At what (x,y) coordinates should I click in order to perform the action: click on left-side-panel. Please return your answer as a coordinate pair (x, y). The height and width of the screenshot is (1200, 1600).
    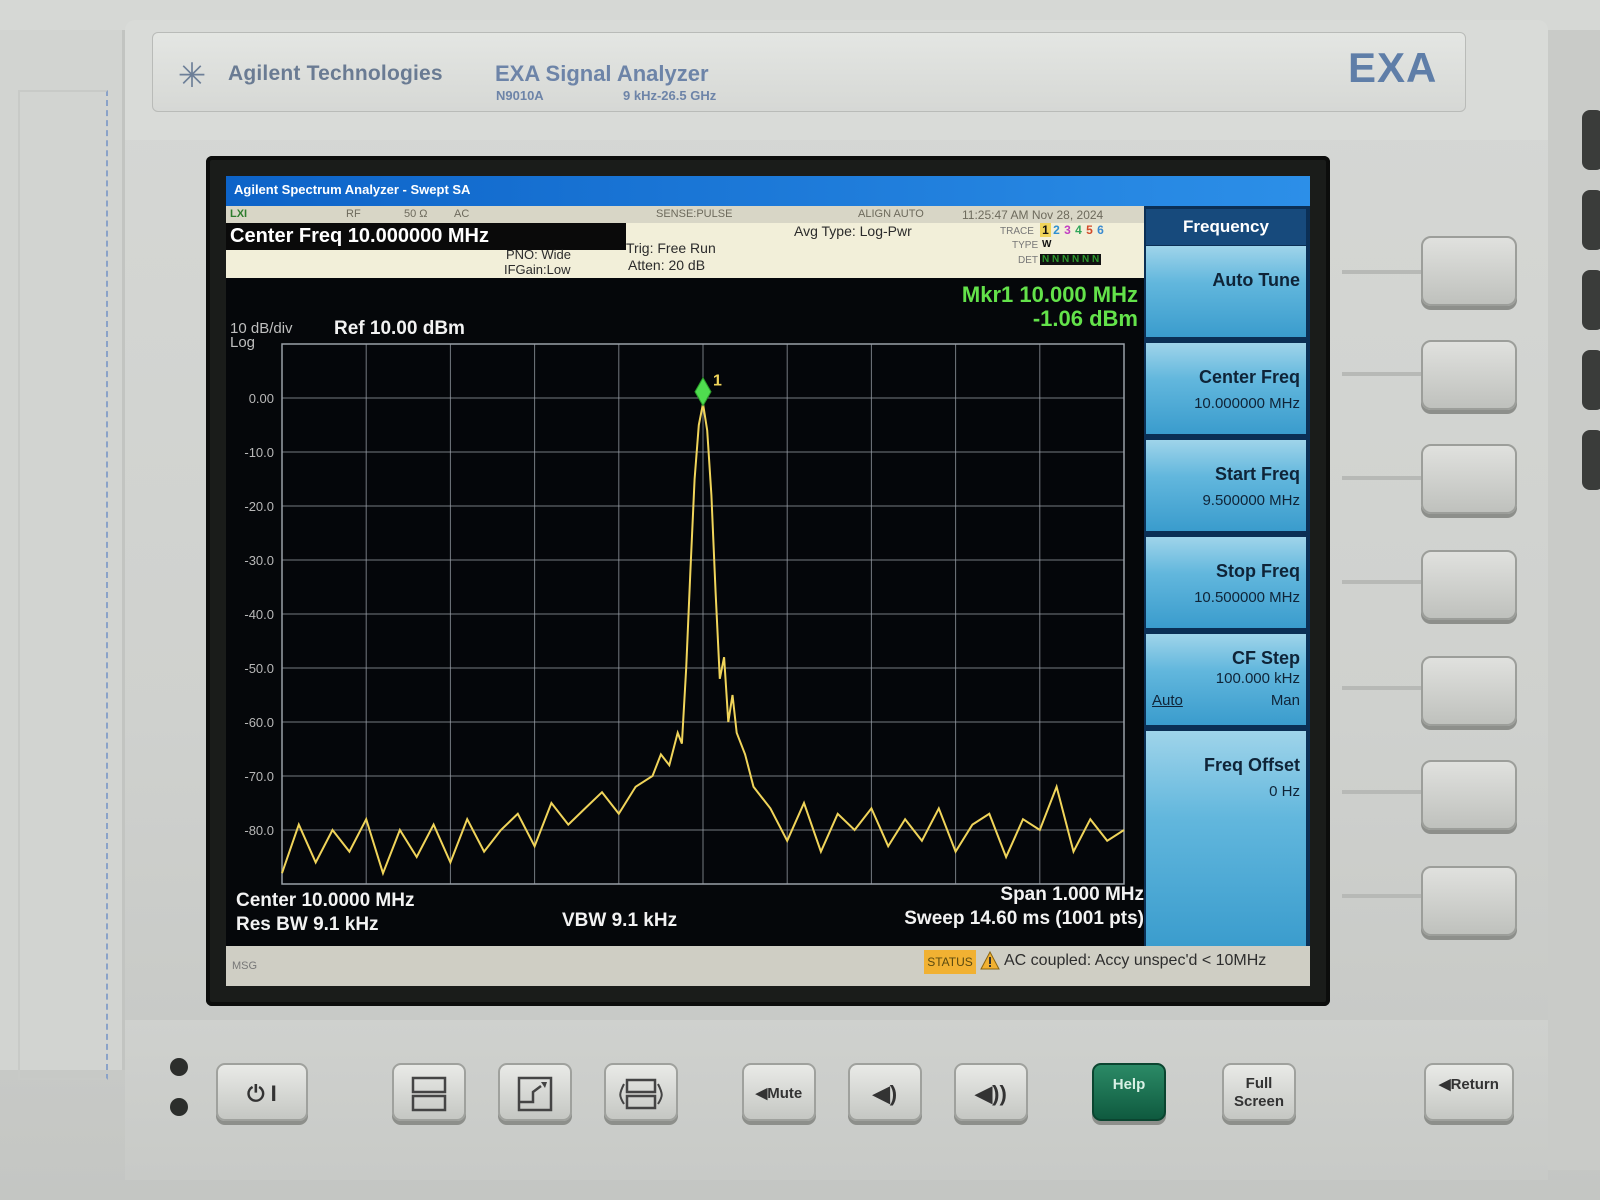
    Looking at the image, I should click on (62, 555).